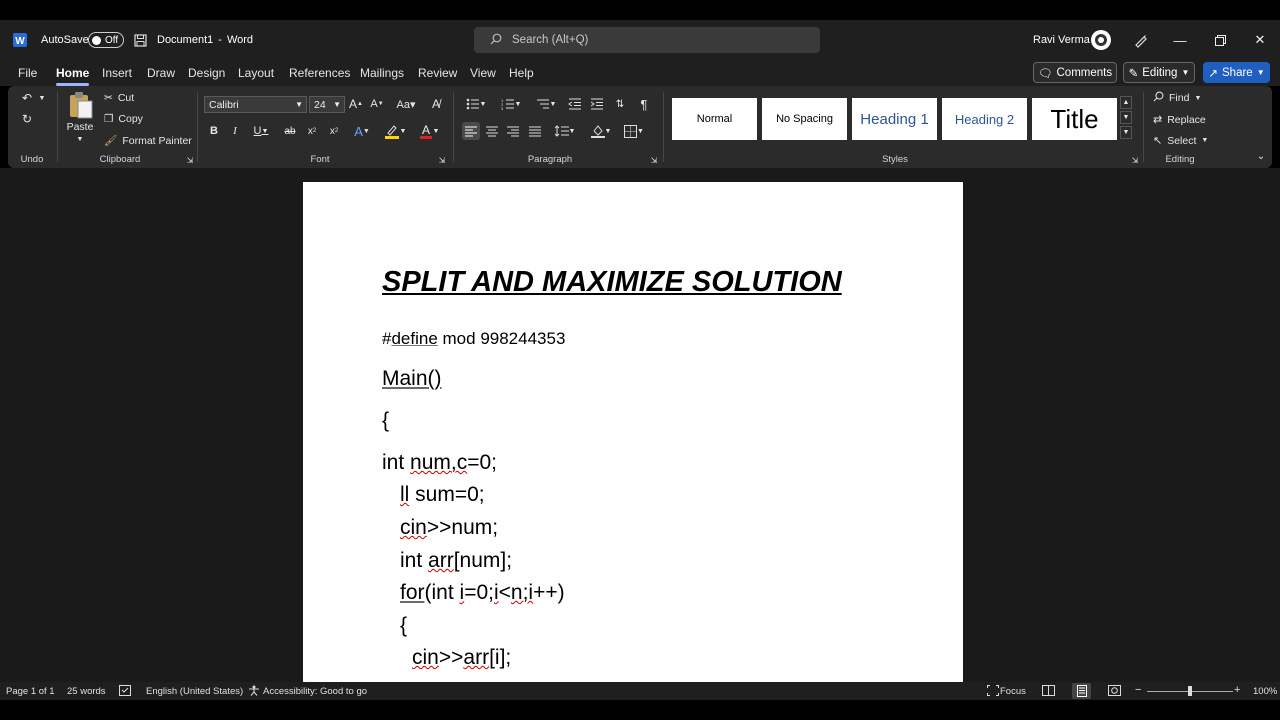  Describe the element at coordinates (1260, 72) in the screenshot. I see `chevron-down-icon: ▼` at that location.